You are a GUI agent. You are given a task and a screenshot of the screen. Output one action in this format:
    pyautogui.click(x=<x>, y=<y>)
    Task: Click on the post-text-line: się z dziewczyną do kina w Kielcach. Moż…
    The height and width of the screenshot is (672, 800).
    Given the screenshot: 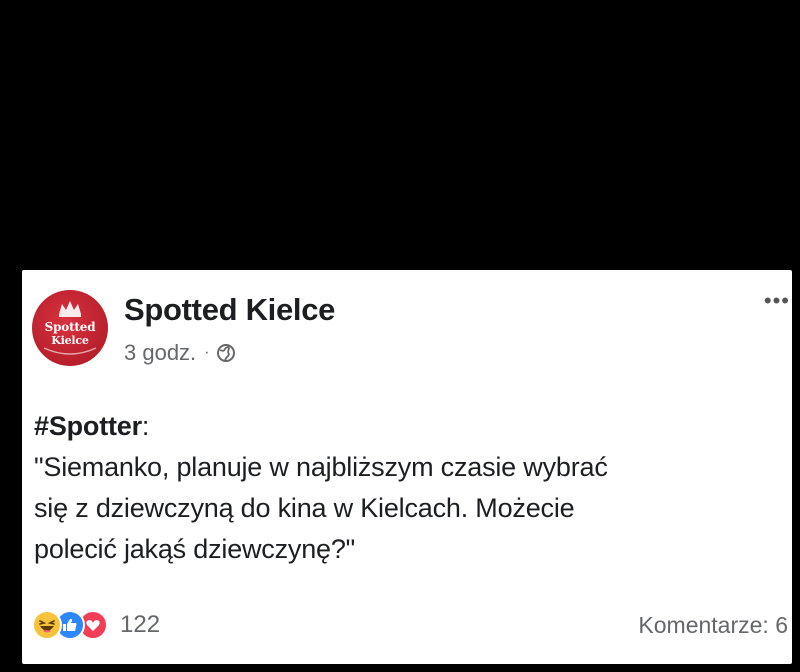 What is the action you would take?
    pyautogui.click(x=304, y=508)
    